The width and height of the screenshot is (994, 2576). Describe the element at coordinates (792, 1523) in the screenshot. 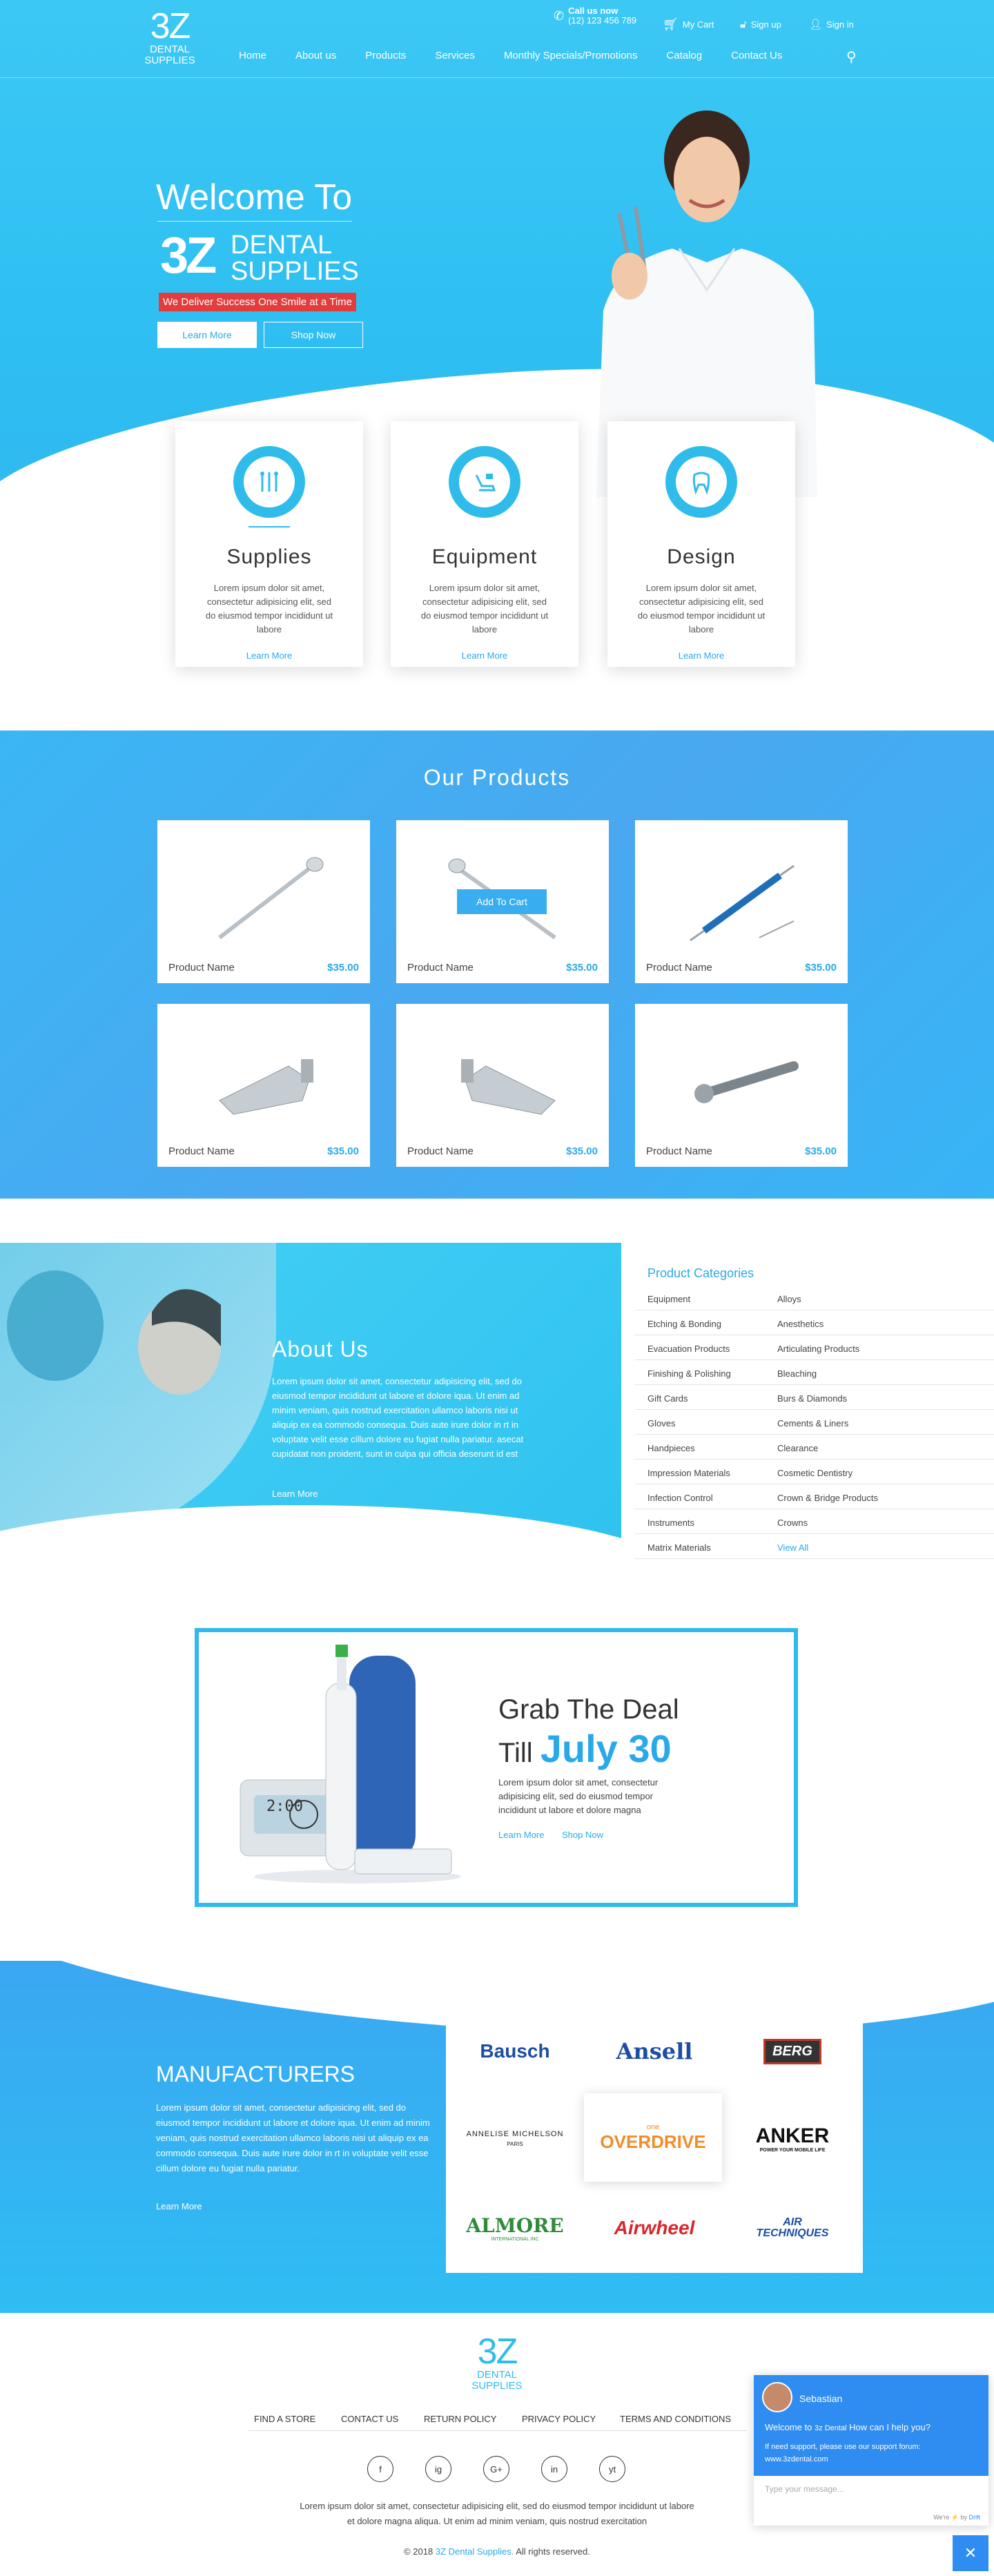

I see `category-link: Crowns` at that location.